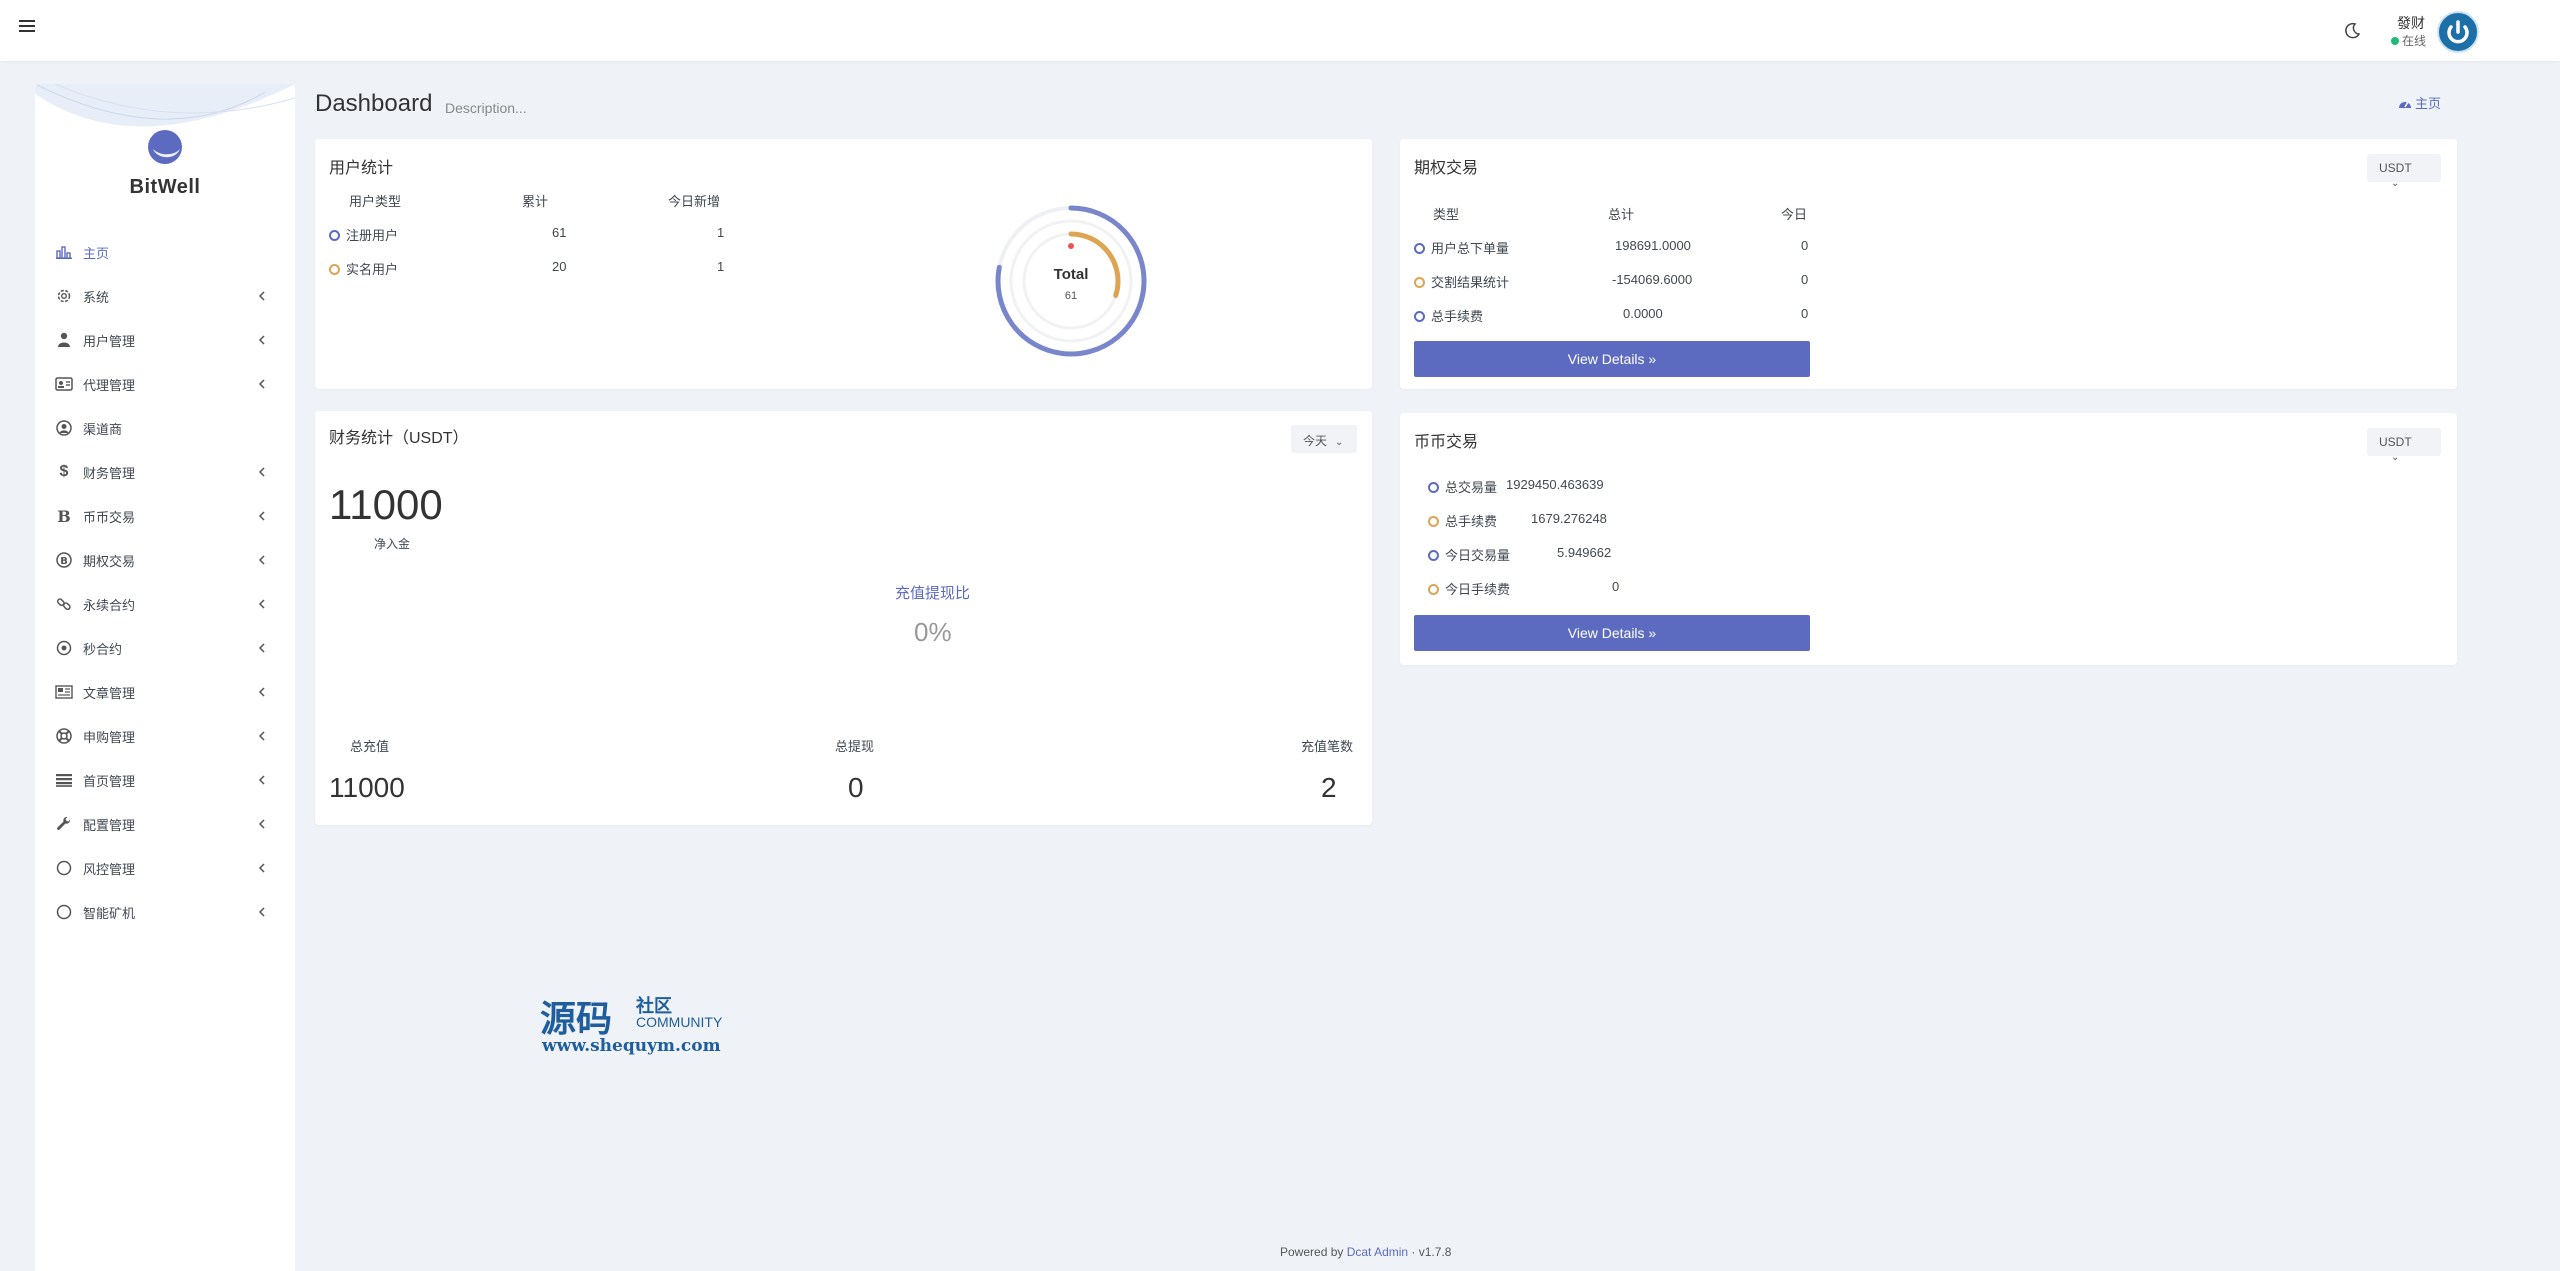  Describe the element at coordinates (1653, 245) in the screenshot. I see `options-total-value: 198691.0000` at that location.